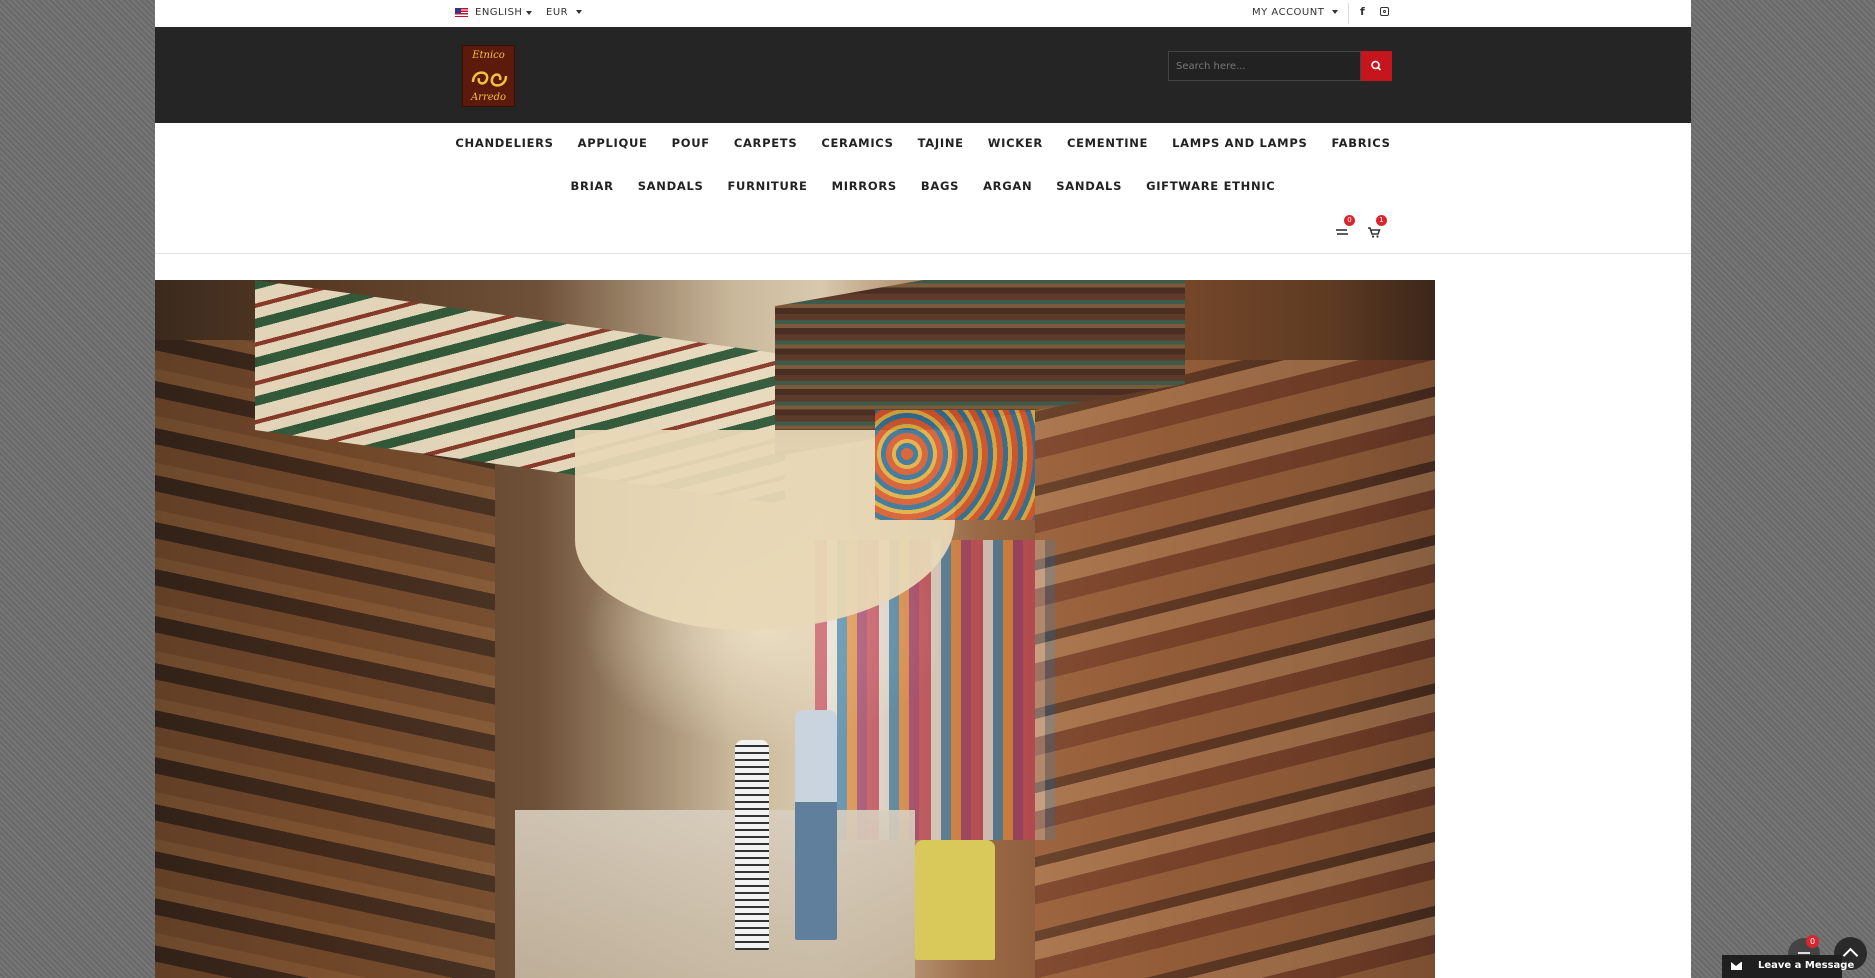 The image size is (1875, 978). I want to click on cart-count-badge: 1, so click(1381, 220).